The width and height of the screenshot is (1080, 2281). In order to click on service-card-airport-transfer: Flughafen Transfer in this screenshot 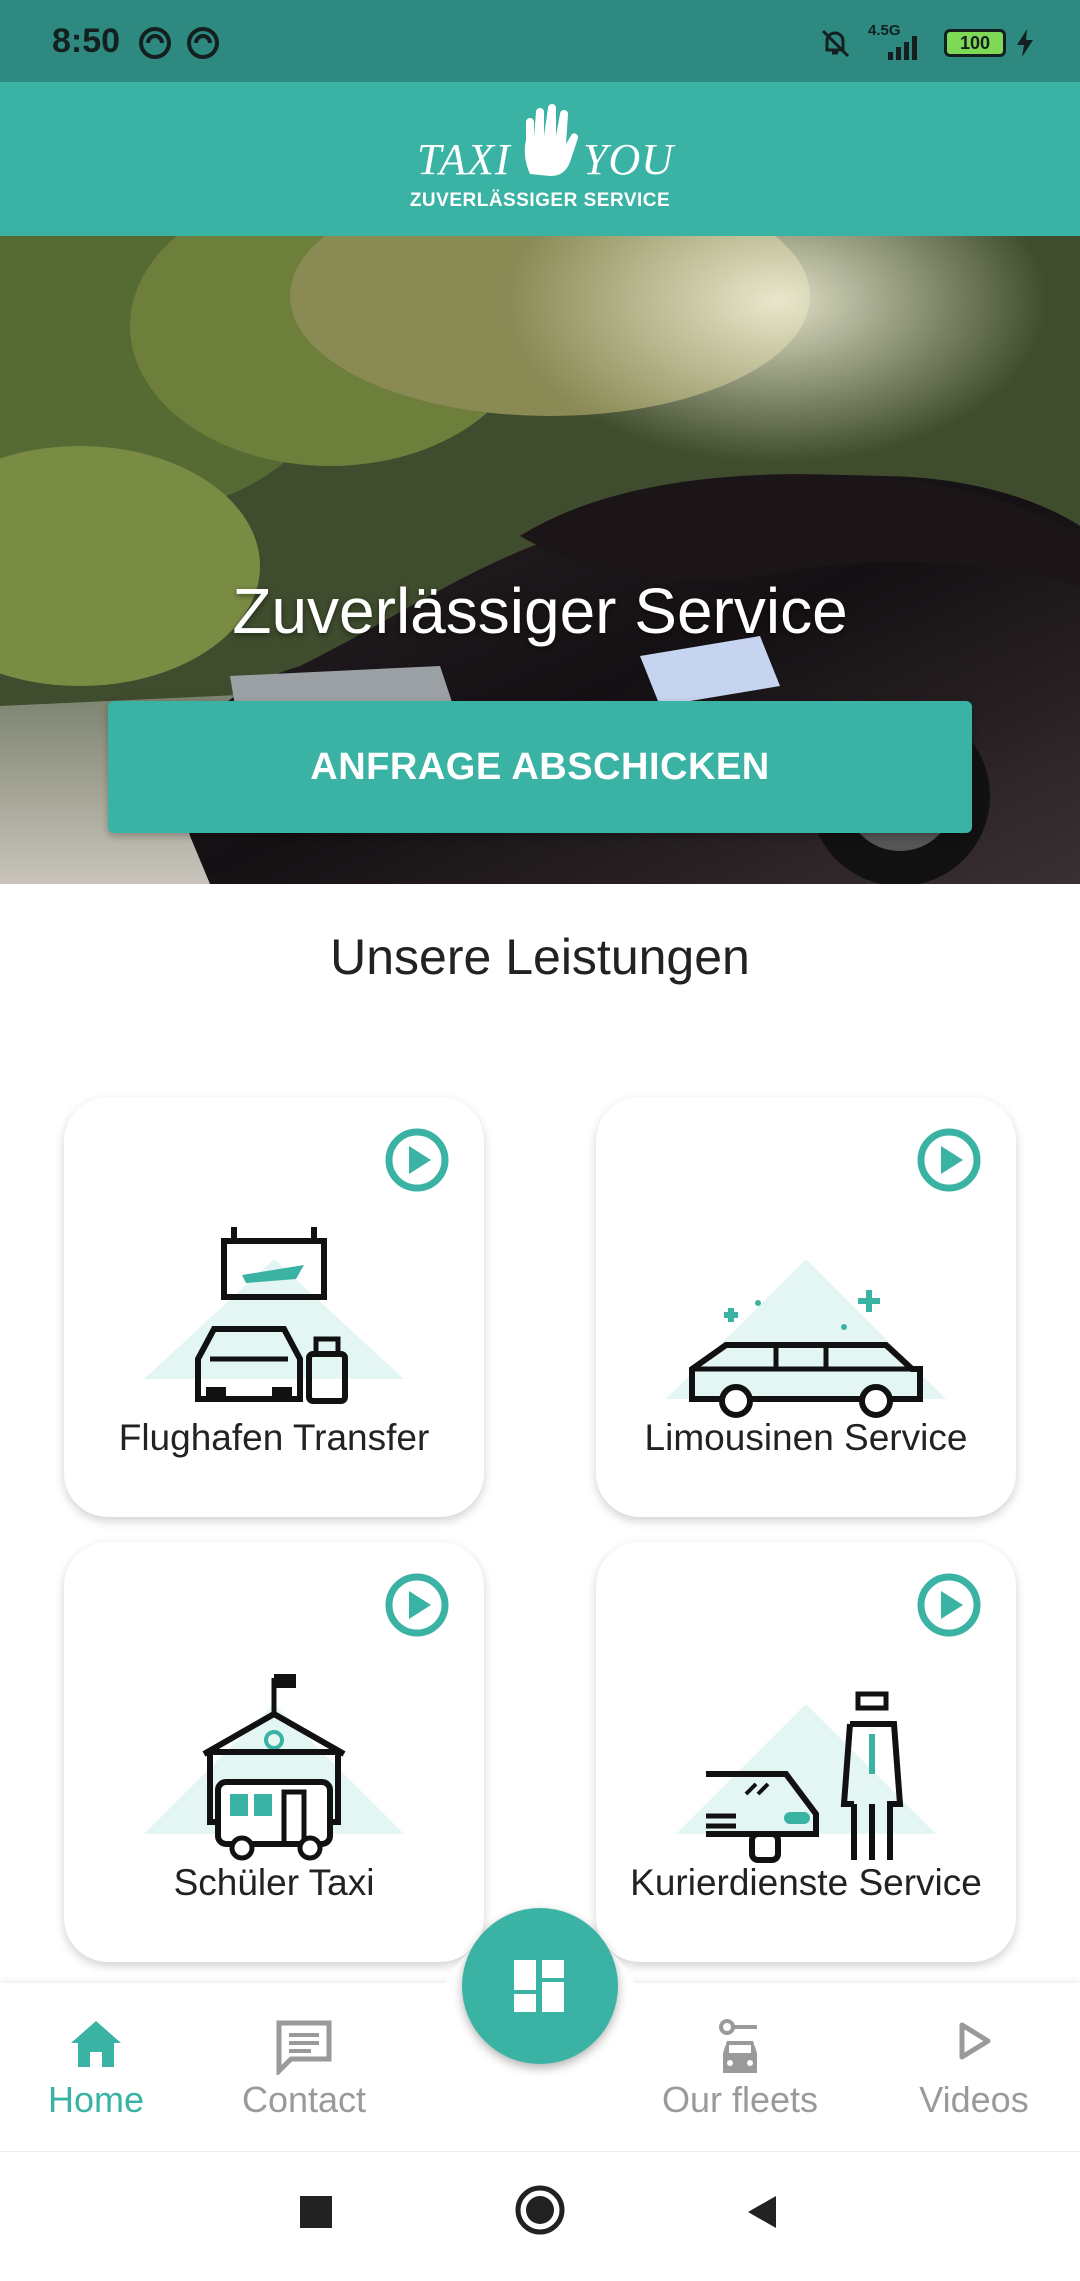, I will do `click(274, 1307)`.